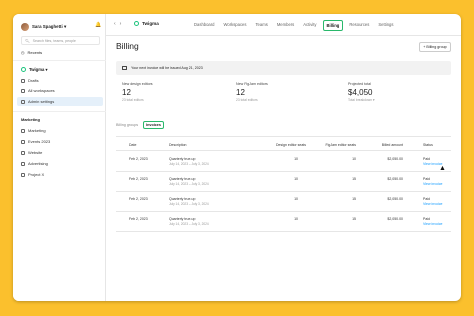  What do you see at coordinates (261, 25) in the screenshot?
I see `tab-teams: Teams` at bounding box center [261, 25].